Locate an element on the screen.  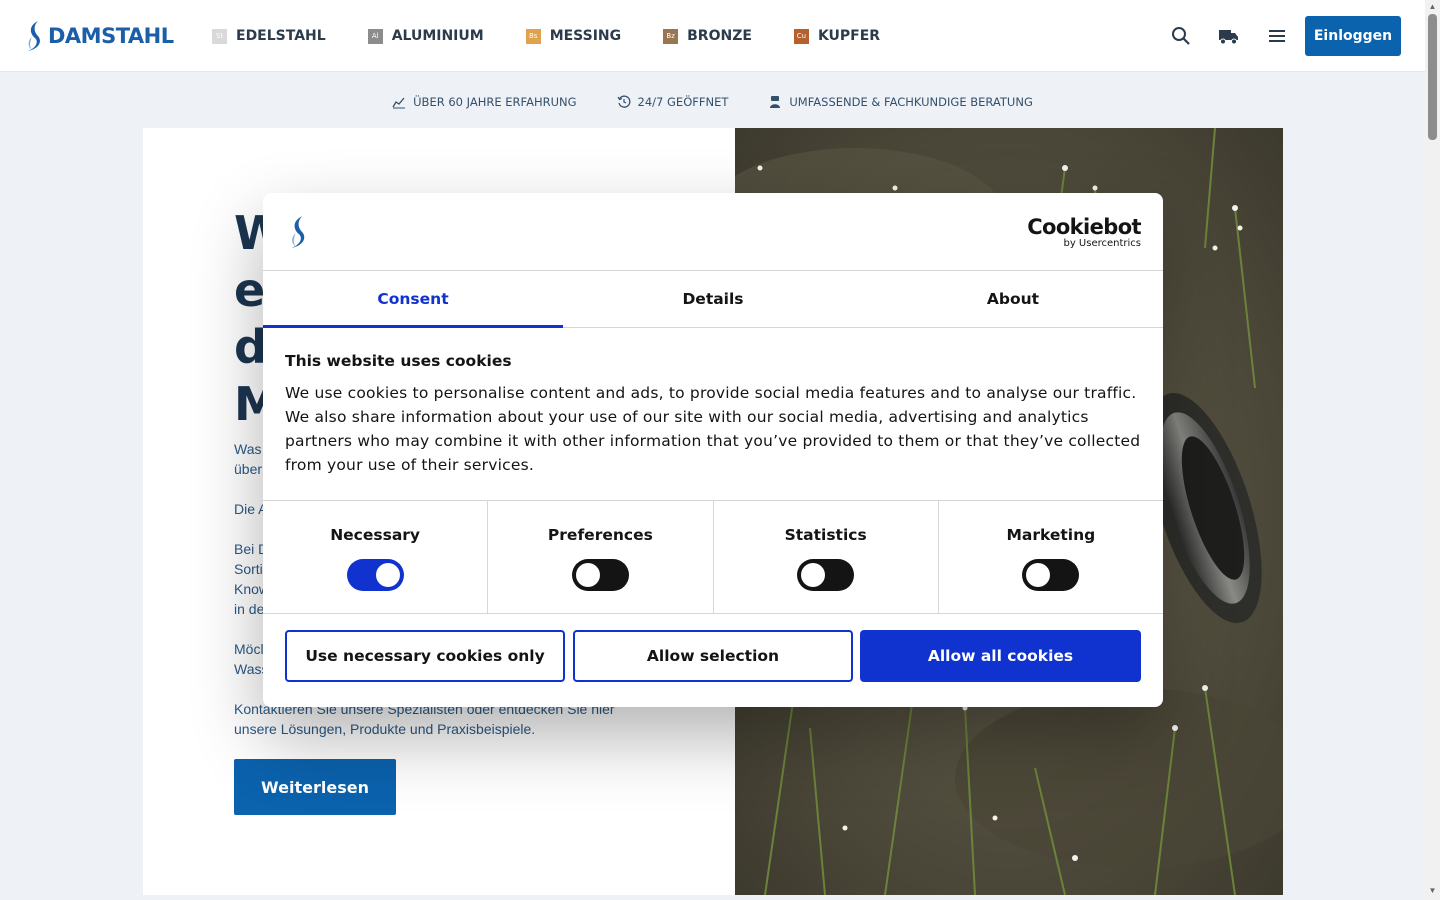
menu-icon is located at coordinates (1277, 36).